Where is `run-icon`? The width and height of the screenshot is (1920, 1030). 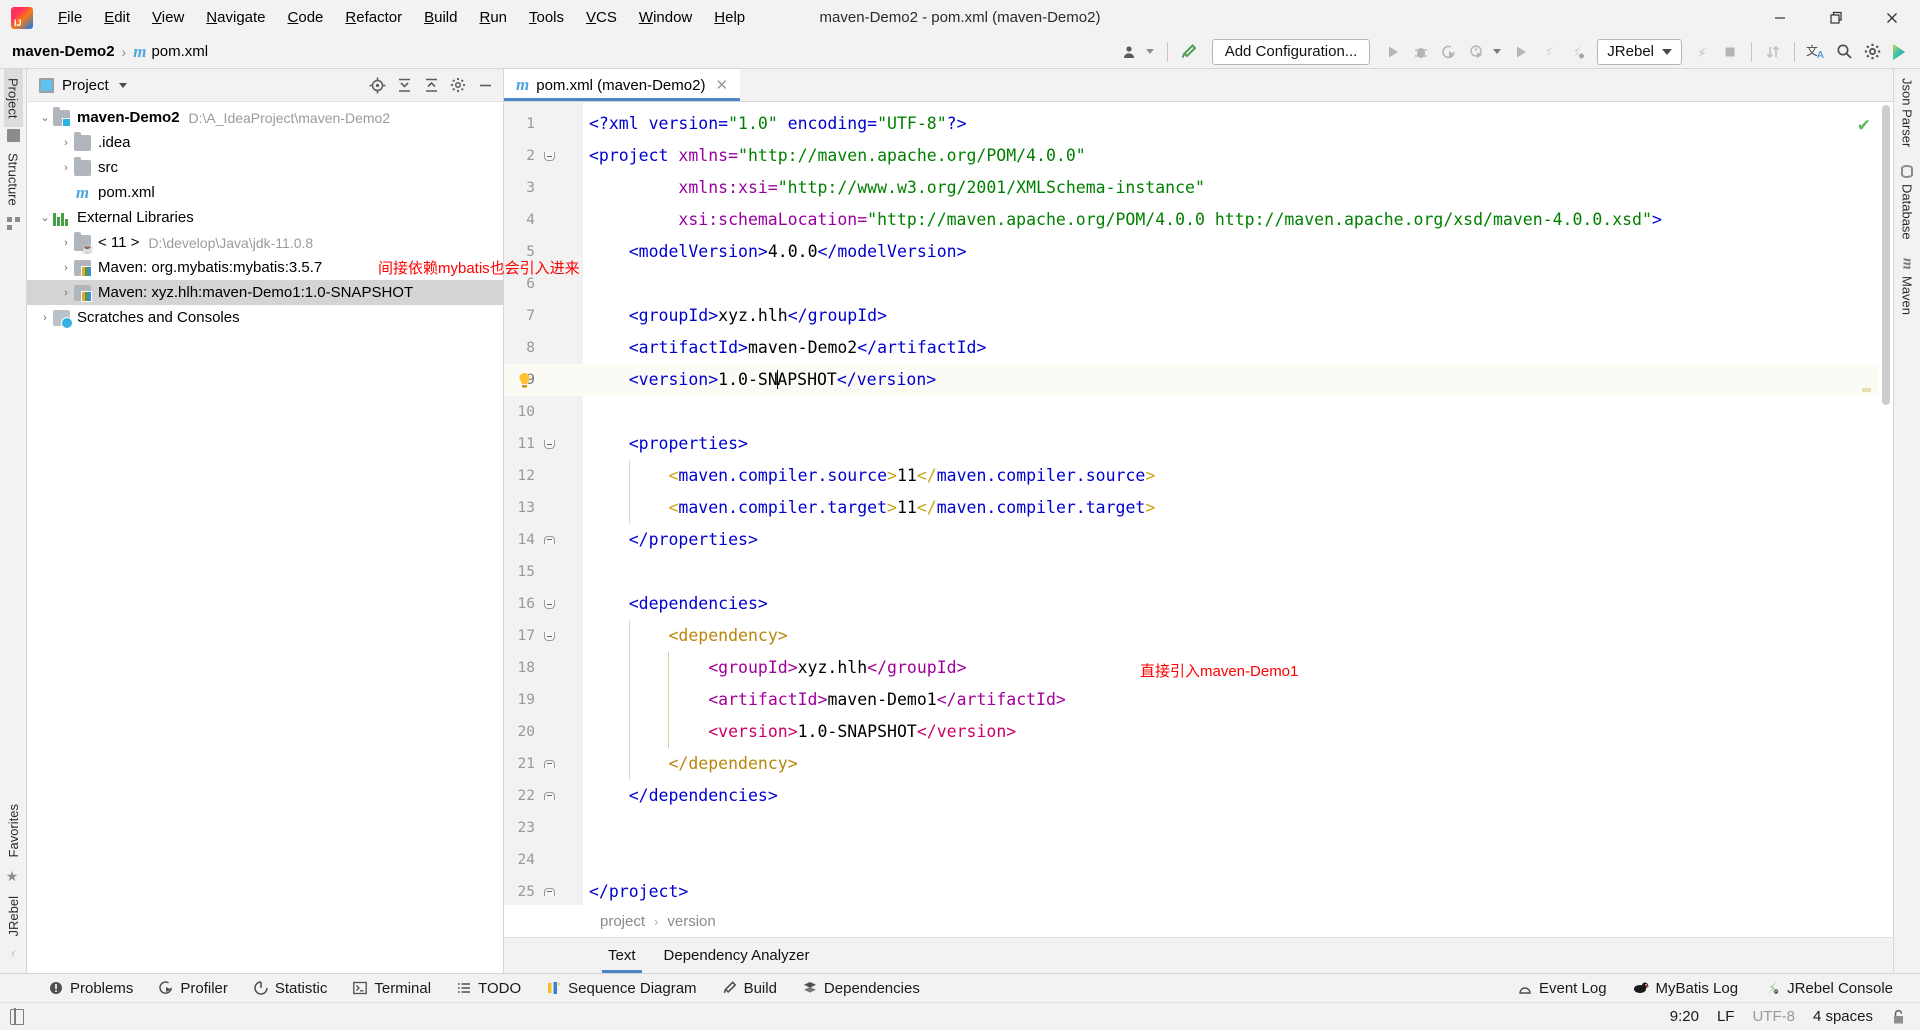 run-icon is located at coordinates (1393, 52).